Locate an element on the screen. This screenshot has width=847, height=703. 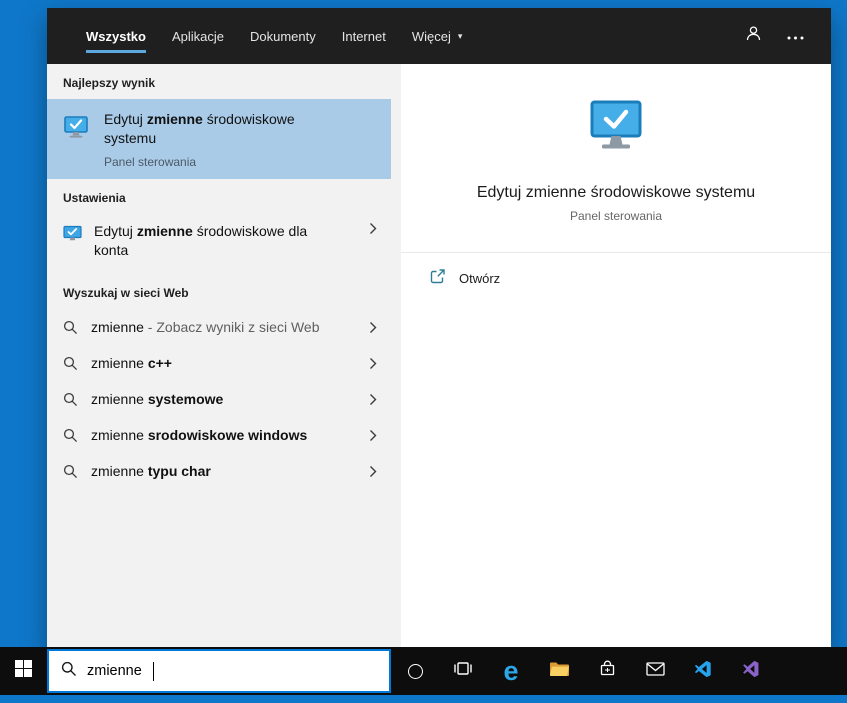
task-view-button is located at coordinates (463, 671).